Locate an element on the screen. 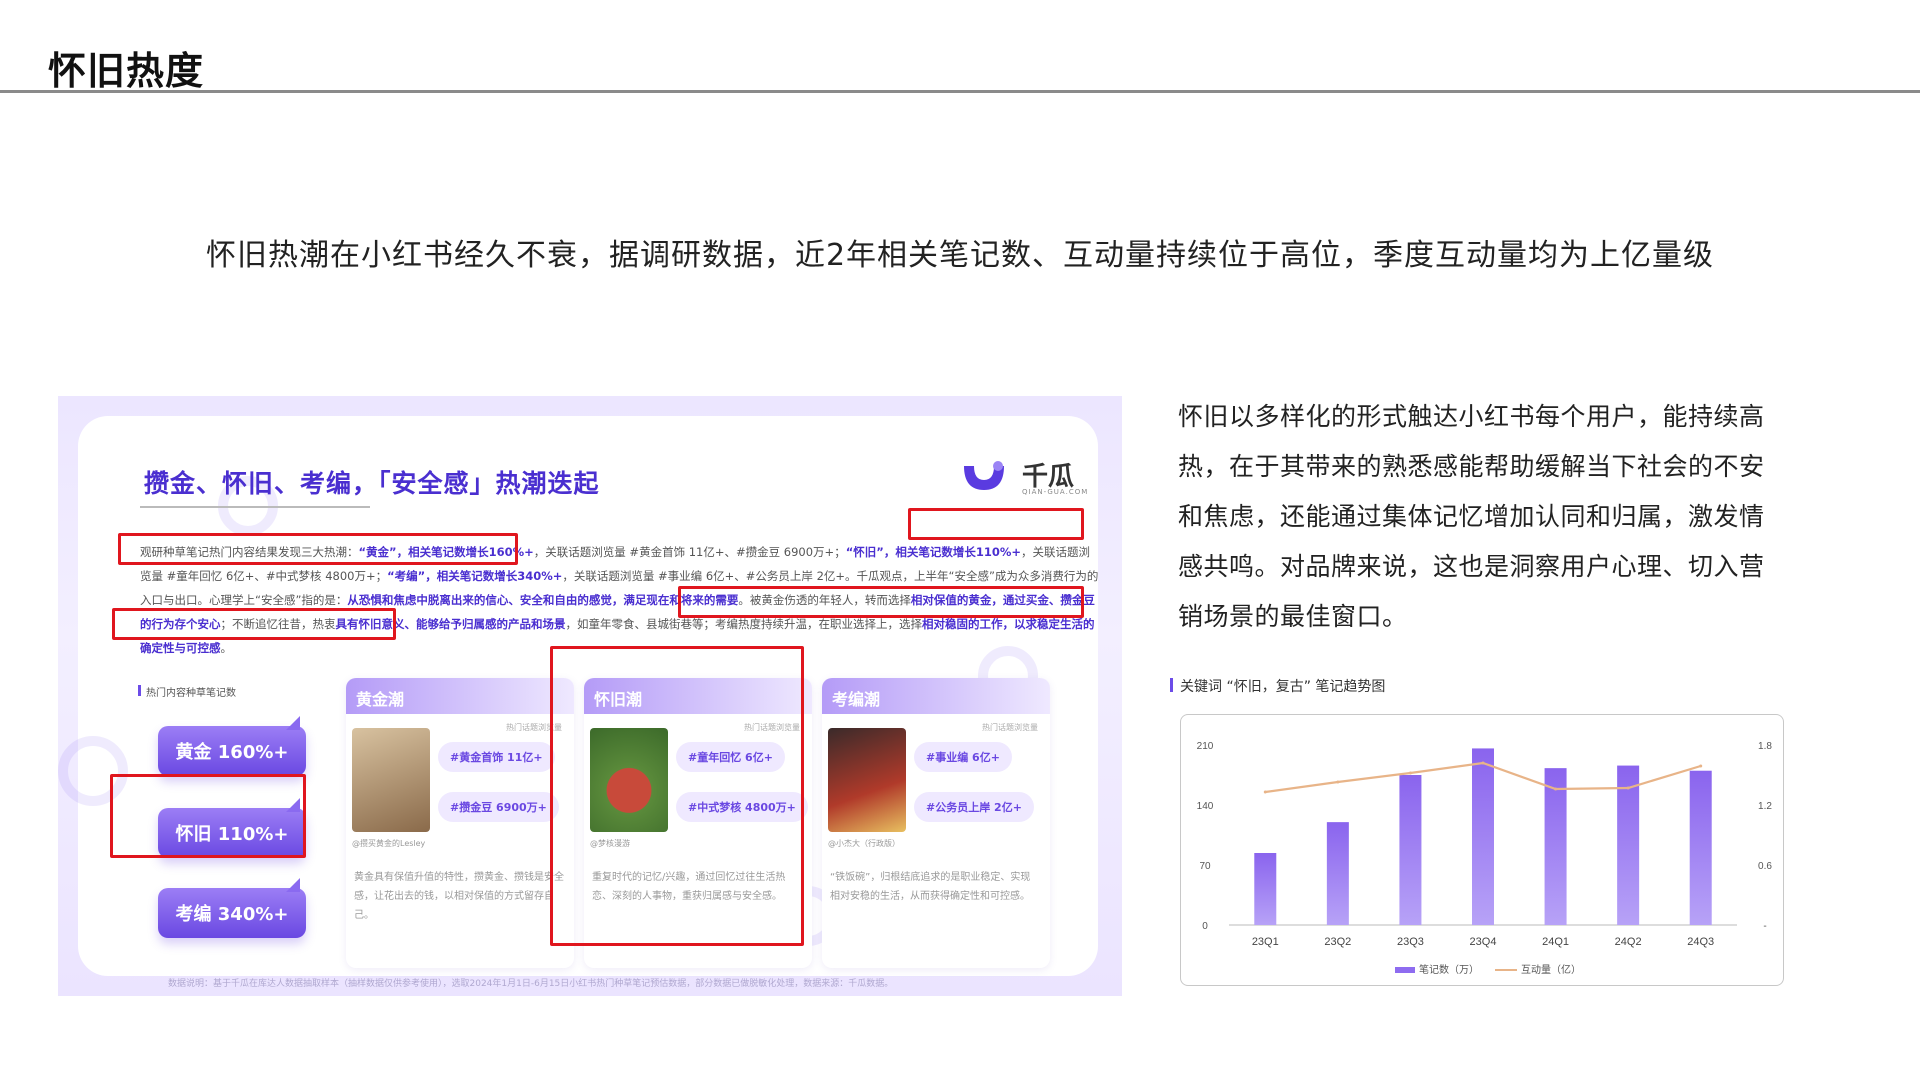  legend-bar-label: 笔记数（万） is located at coordinates (1449, 969).